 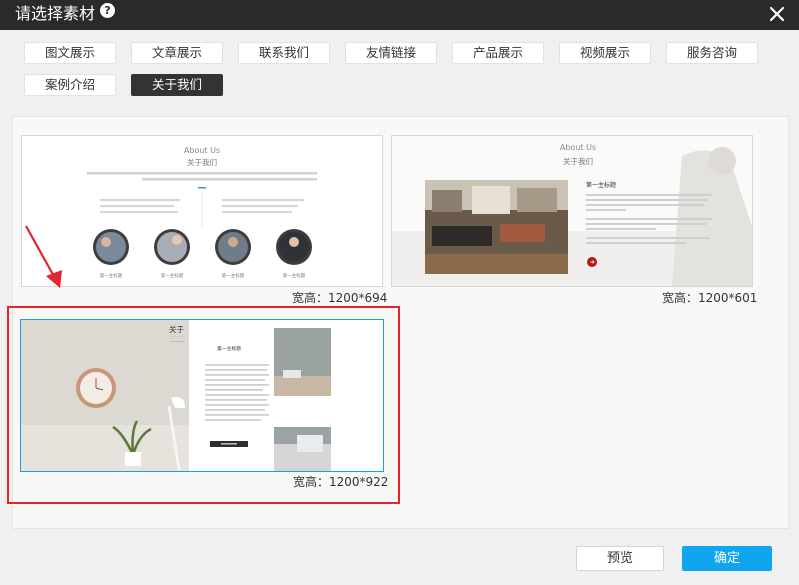 I want to click on tab-contact: 联系我们, so click(x=284, y=53).